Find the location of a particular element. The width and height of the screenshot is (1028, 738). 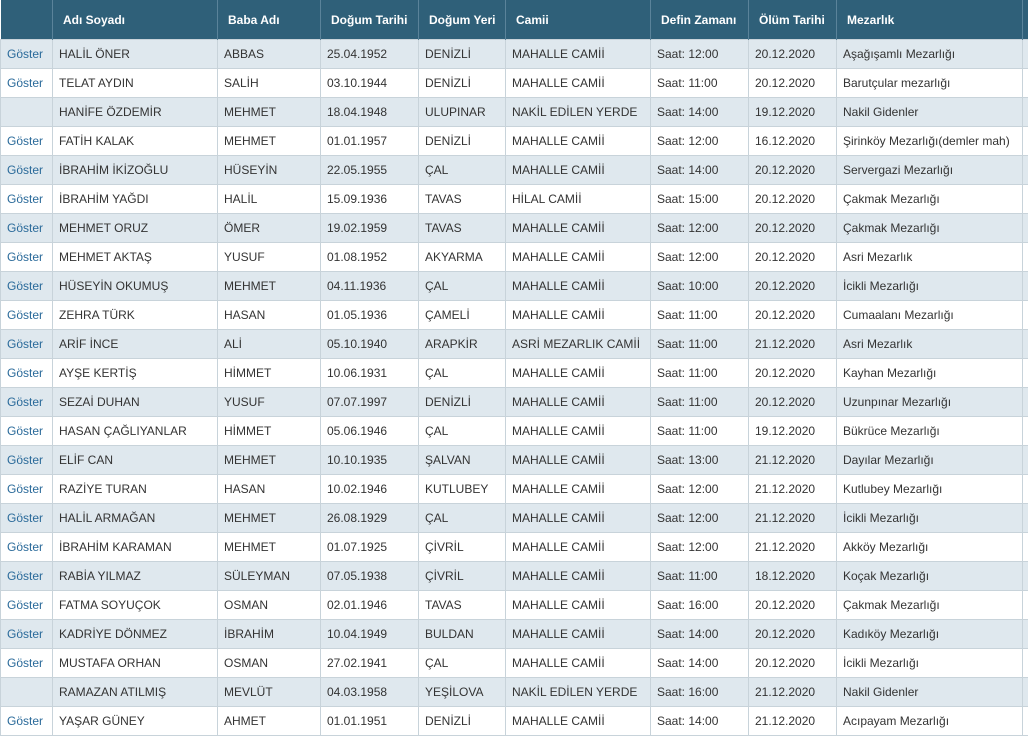

header-show is located at coordinates (26, 20).